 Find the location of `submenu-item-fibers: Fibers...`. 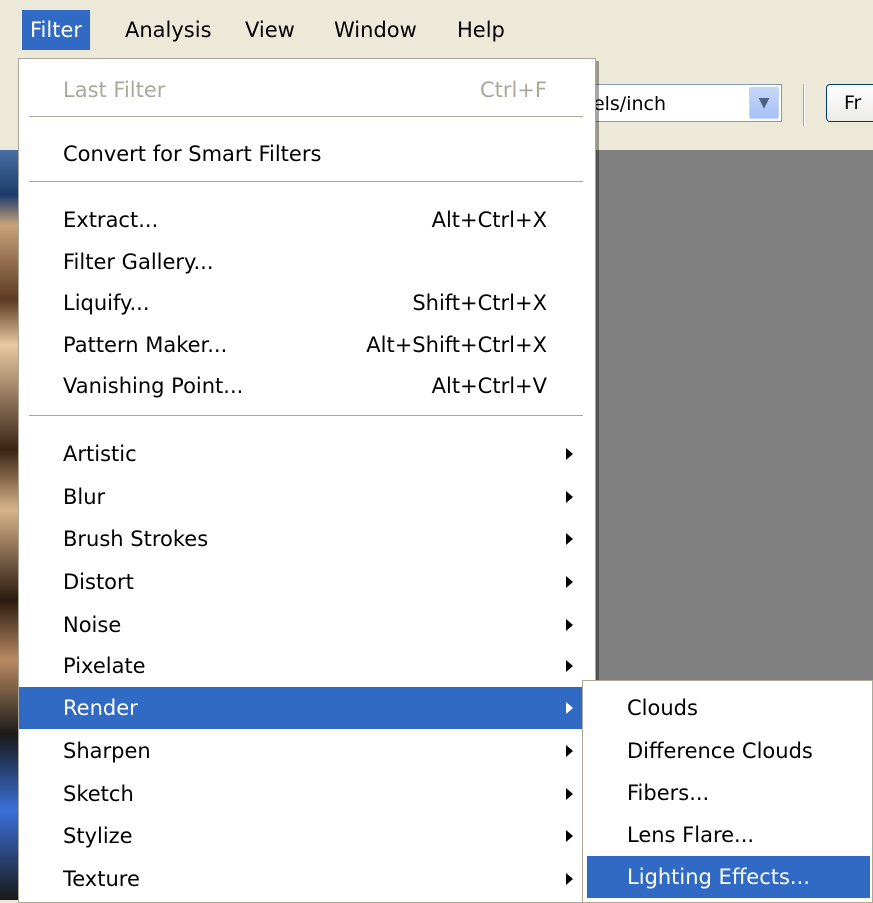

submenu-item-fibers: Fibers... is located at coordinates (728, 793).